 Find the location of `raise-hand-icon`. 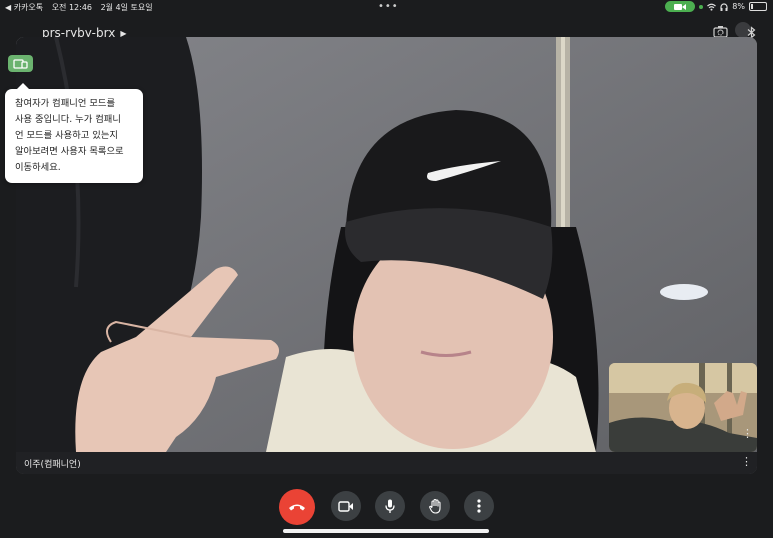

raise-hand-icon is located at coordinates (434, 506).